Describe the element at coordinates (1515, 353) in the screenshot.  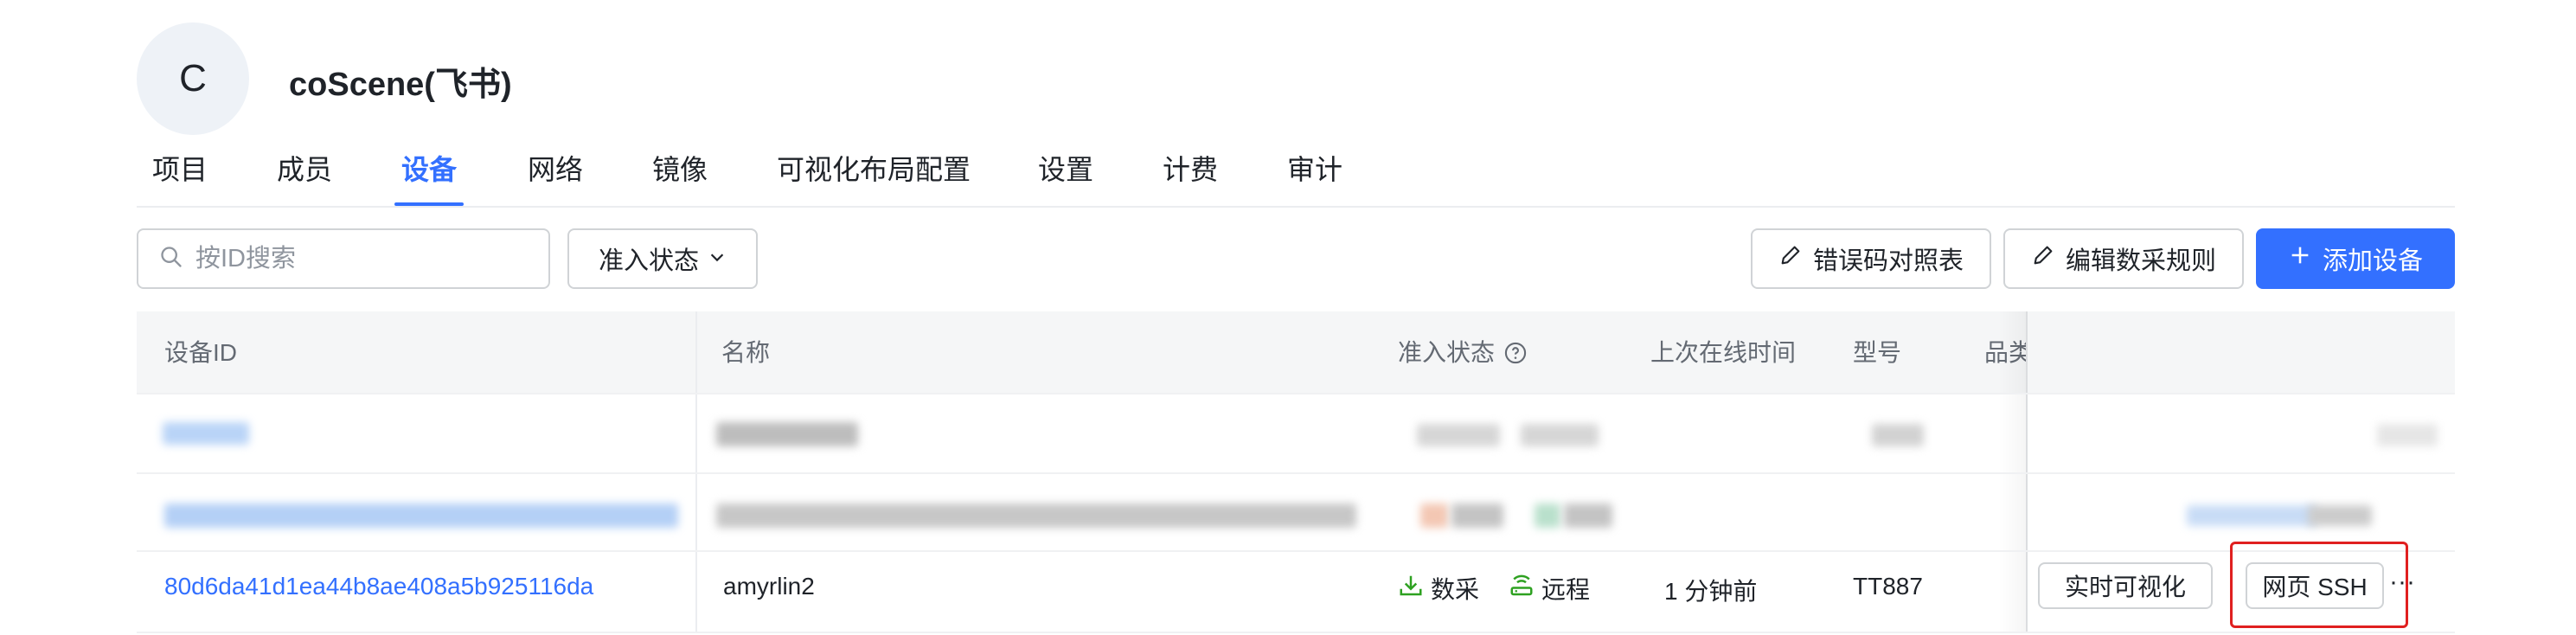
I see `help-circle-icon` at that location.